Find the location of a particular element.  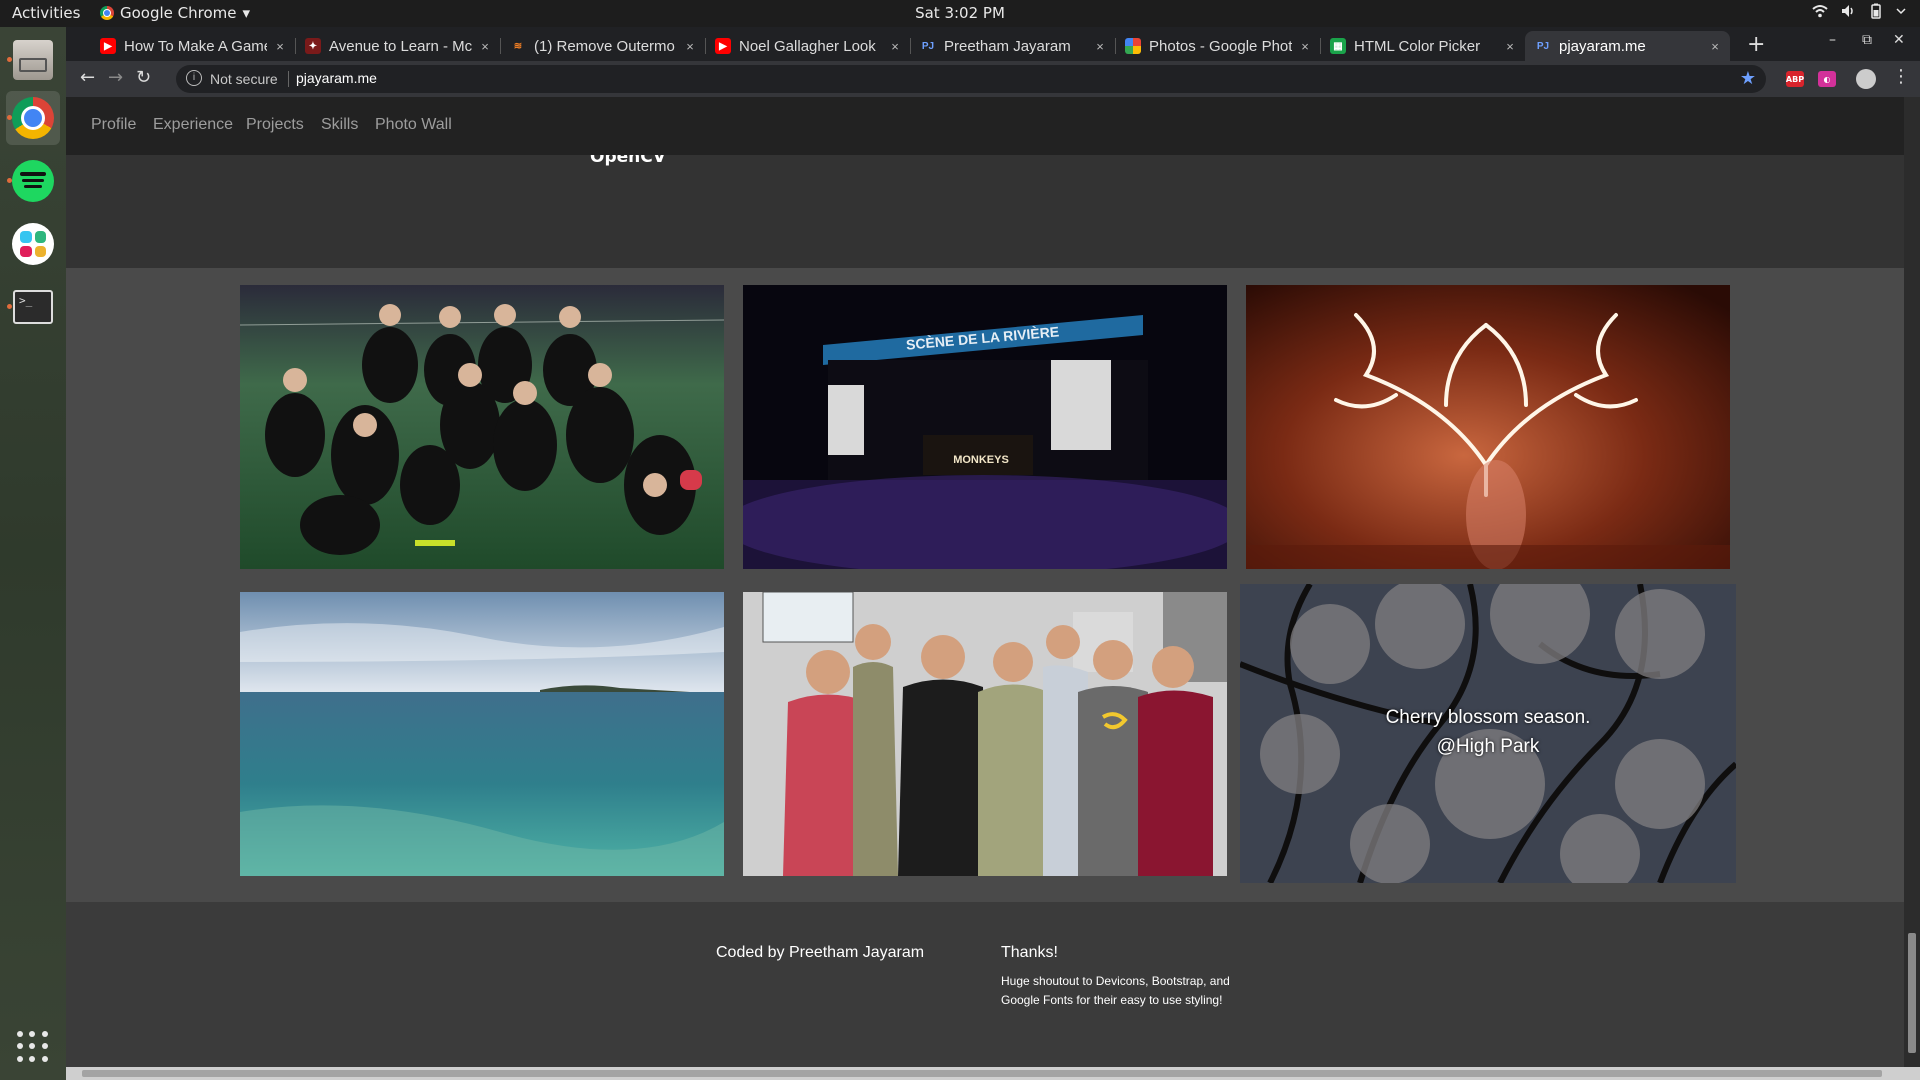

browser-tab: ▶ Noel Gallagher Look × is located at coordinates (807, 46).